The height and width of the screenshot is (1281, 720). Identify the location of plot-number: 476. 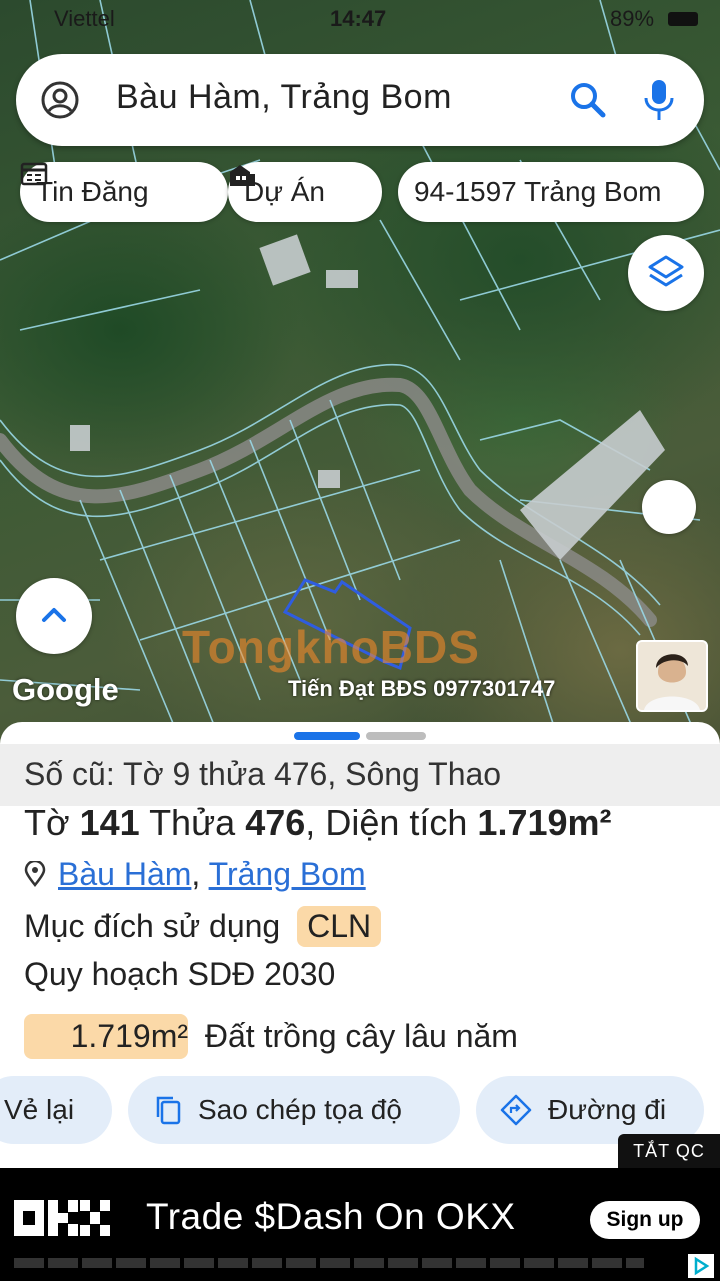
(275, 822).